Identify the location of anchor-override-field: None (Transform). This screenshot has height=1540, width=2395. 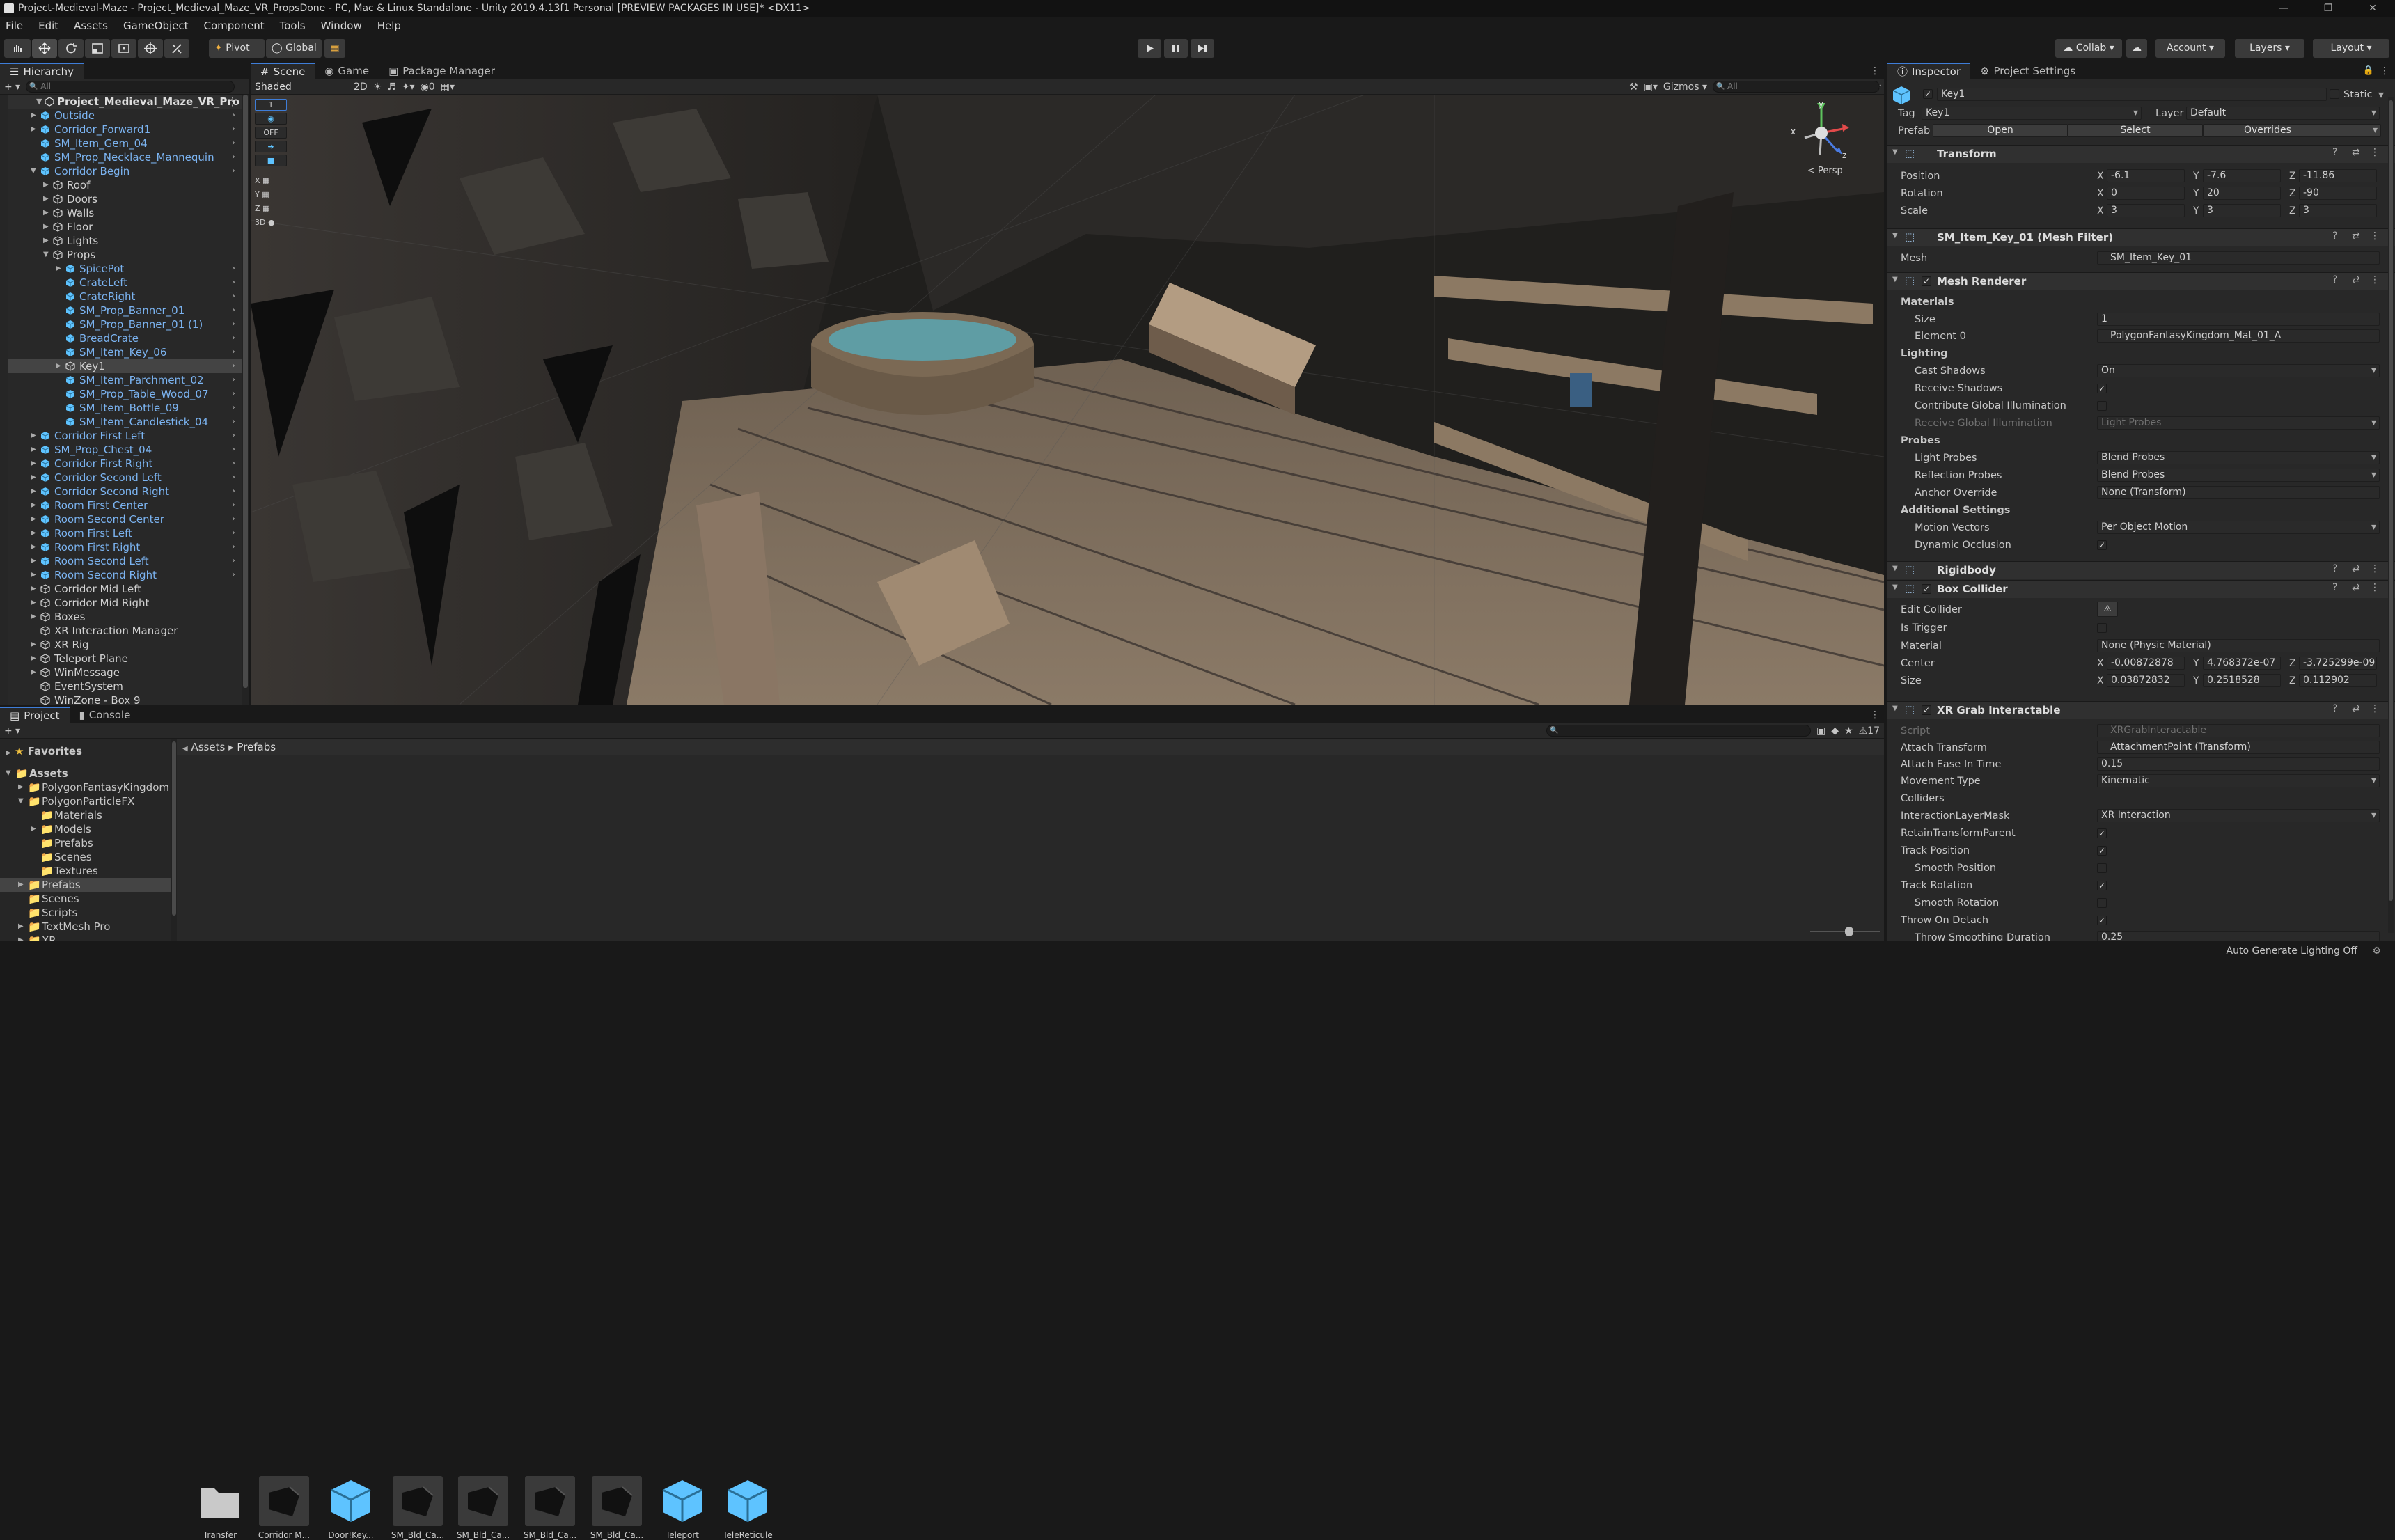
(2238, 492).